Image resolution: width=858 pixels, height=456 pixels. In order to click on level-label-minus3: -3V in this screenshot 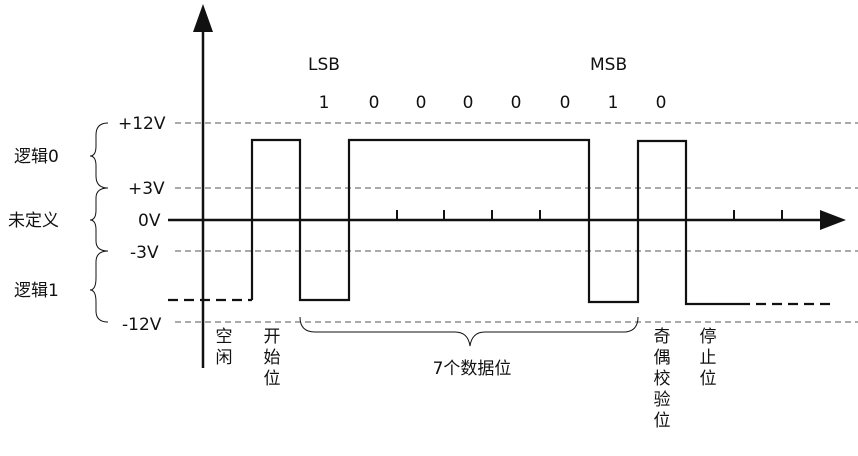, I will do `click(144, 253)`.